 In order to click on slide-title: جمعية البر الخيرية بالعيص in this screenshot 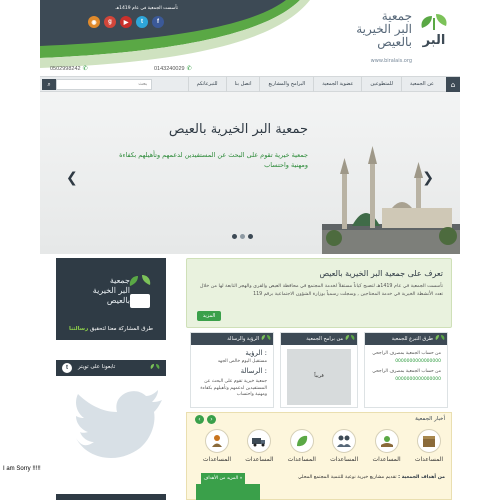, I will do `click(238, 129)`.